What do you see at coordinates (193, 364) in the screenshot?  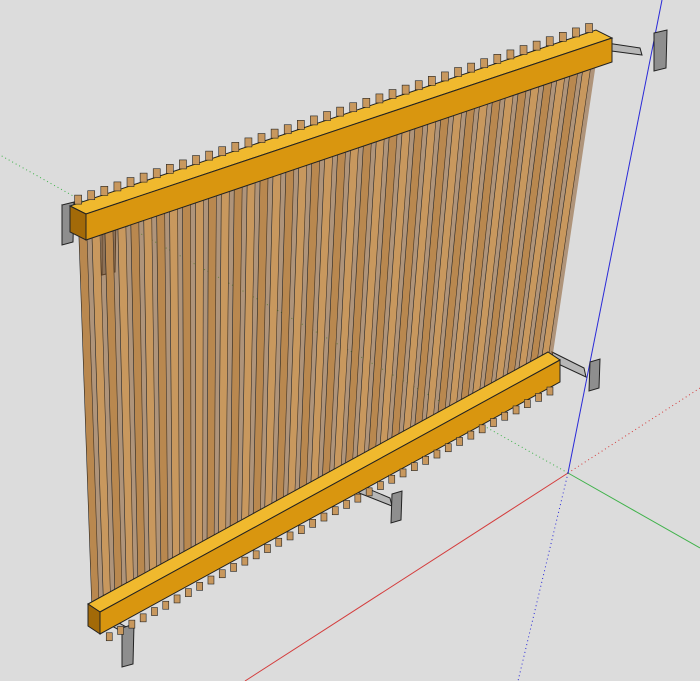 I see `slat-gap-shadow` at bounding box center [193, 364].